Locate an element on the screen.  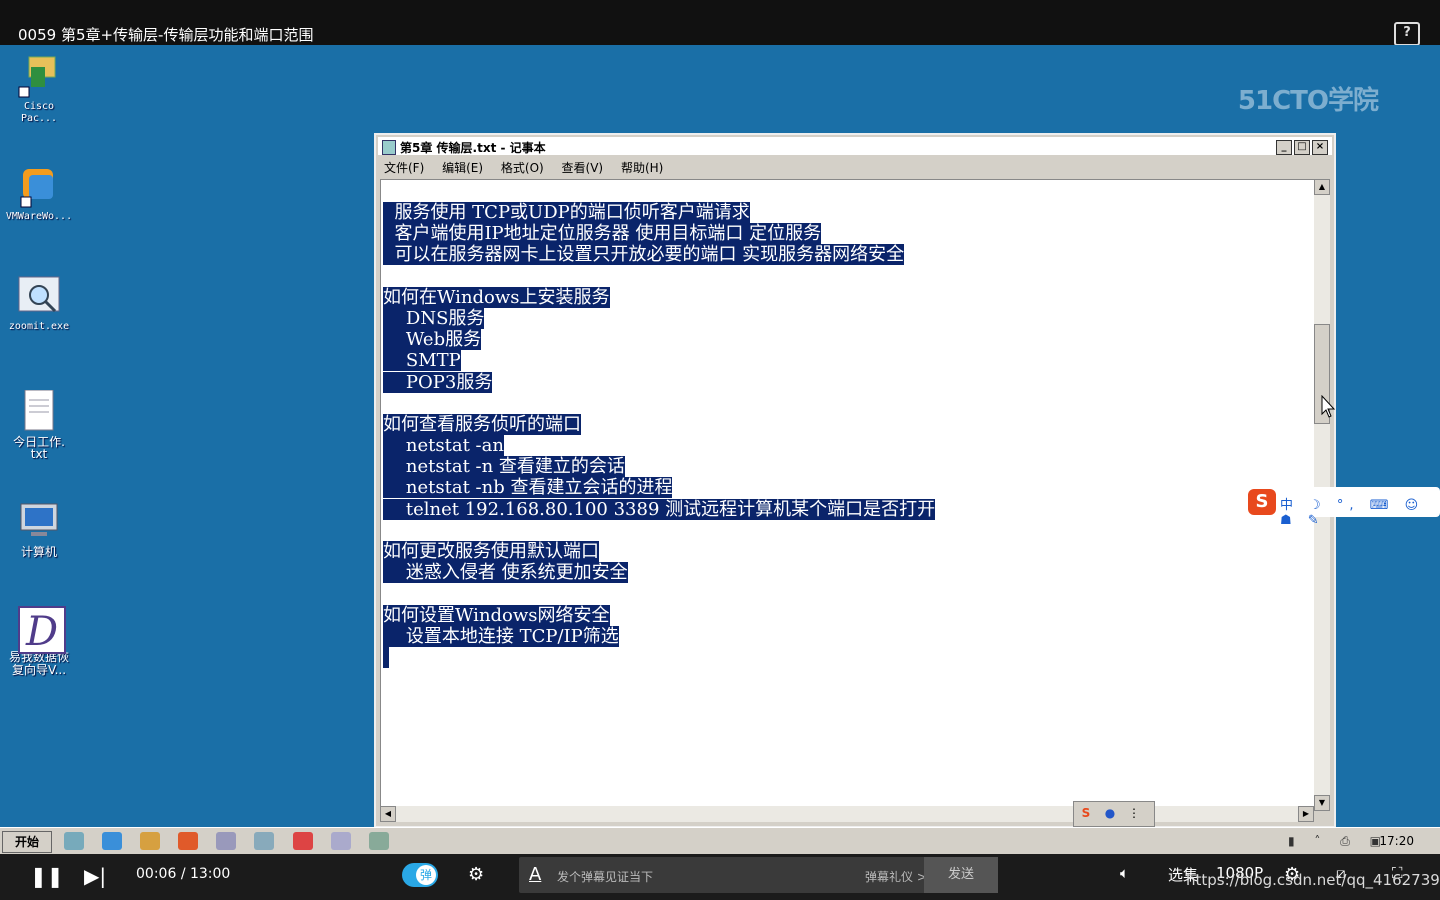
menu-help: 帮助(H) is located at coordinates (642, 168).